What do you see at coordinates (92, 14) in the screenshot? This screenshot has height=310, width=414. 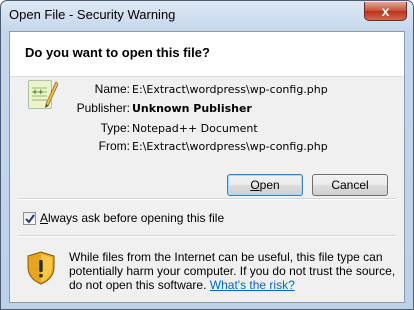 I see `window-title: Open File - Security Warning` at bounding box center [92, 14].